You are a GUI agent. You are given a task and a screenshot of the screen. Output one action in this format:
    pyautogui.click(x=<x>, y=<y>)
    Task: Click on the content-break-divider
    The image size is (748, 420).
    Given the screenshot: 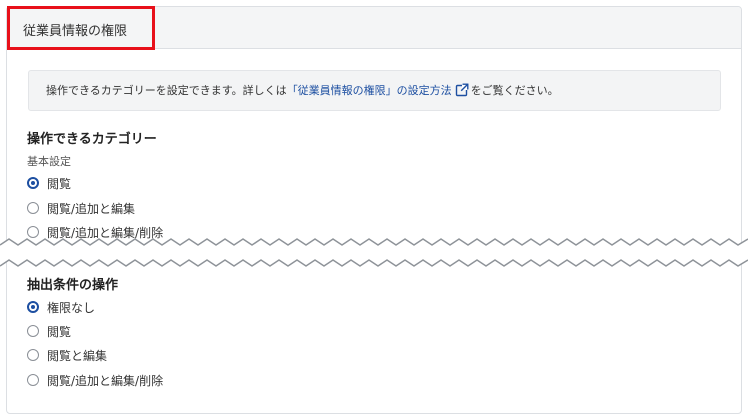 What is the action you would take?
    pyautogui.click(x=374, y=252)
    